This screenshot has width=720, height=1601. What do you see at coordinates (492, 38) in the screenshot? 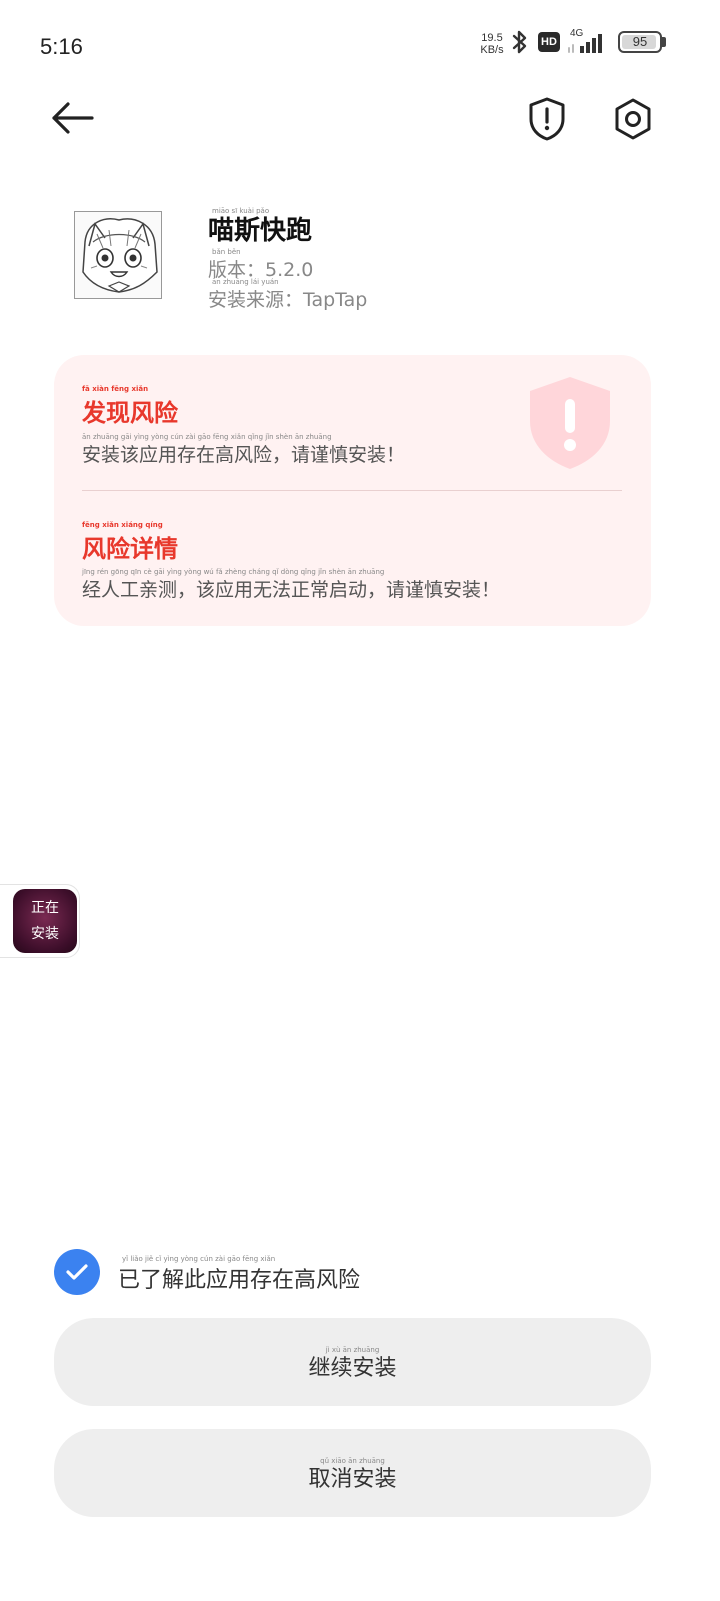
I see `network-speed-value: 19.5` at bounding box center [492, 38].